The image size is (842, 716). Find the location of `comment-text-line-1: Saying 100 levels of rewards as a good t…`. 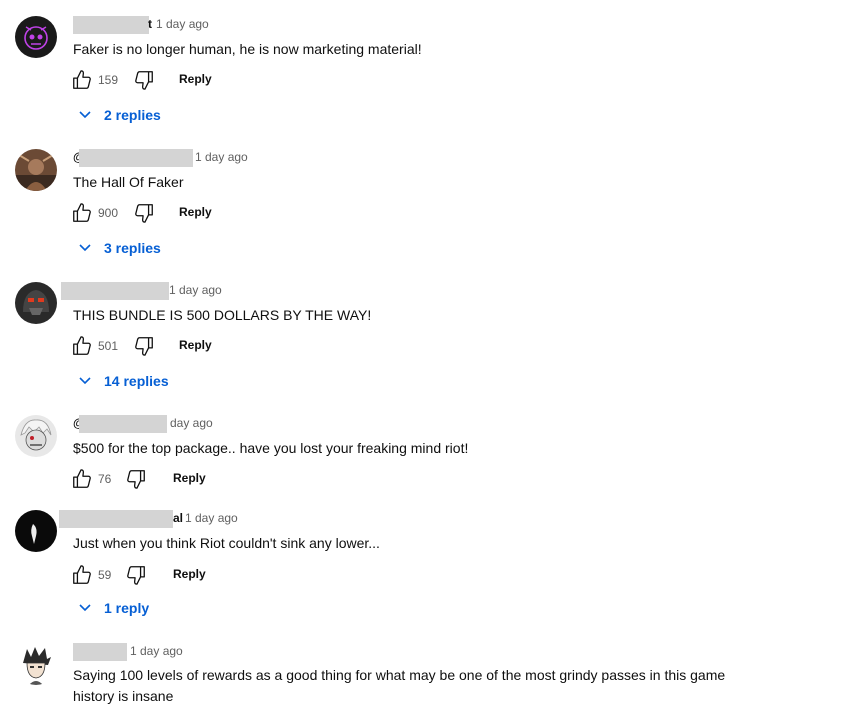

comment-text-line-1: Saying 100 levels of rewards as a good t… is located at coordinates (399, 675).